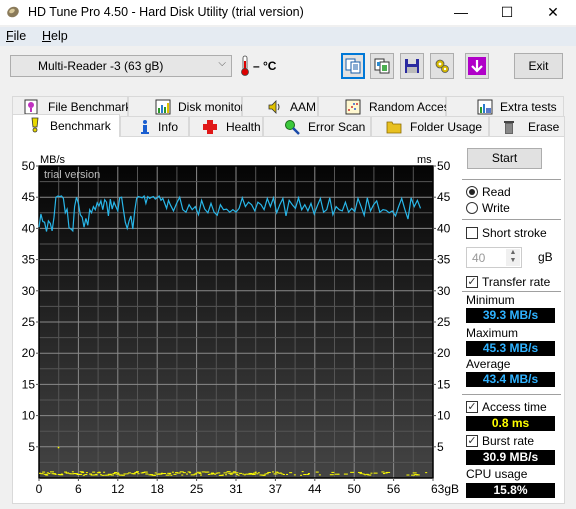  What do you see at coordinates (31, 447) in the screenshot?
I see `y-left-tick-label: 5` at bounding box center [31, 447].